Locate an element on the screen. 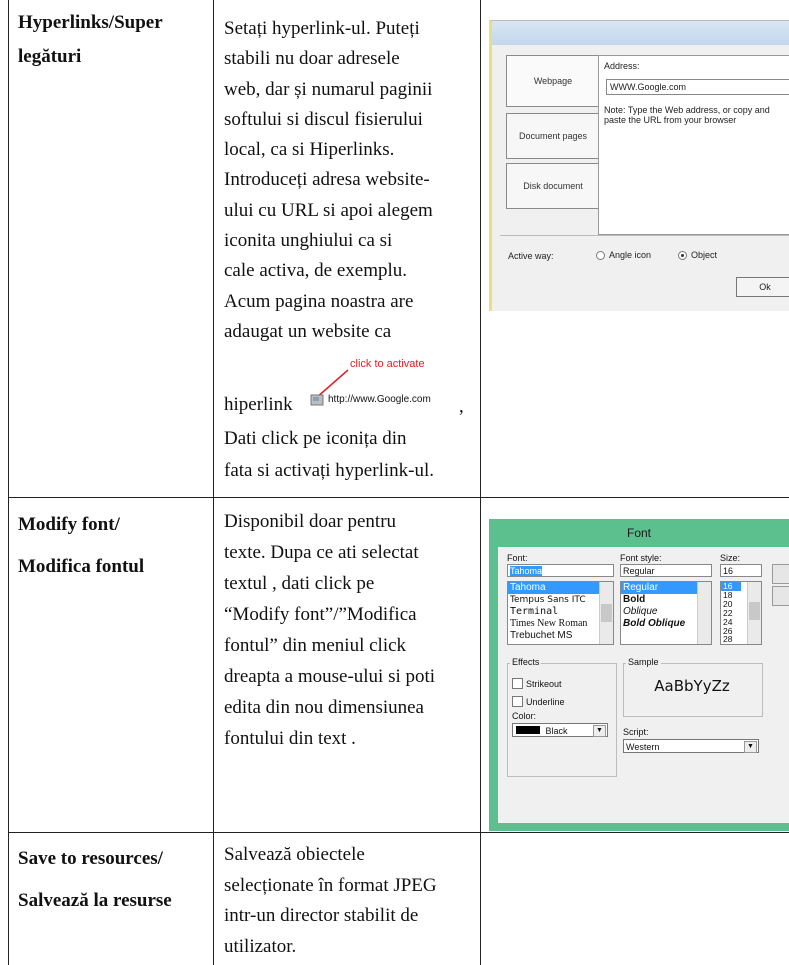  tab-label: Webpage is located at coordinates (553, 81).